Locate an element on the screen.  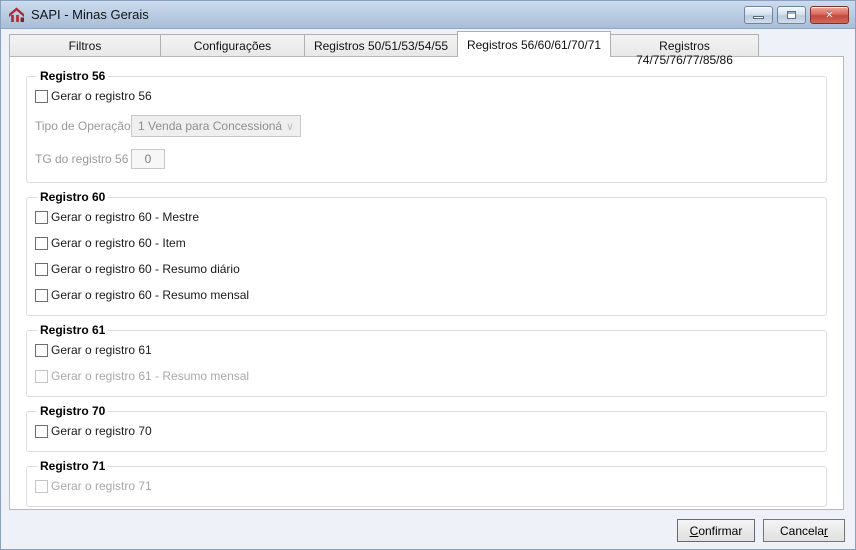
window-controls: ✕ is located at coordinates (796, 15).